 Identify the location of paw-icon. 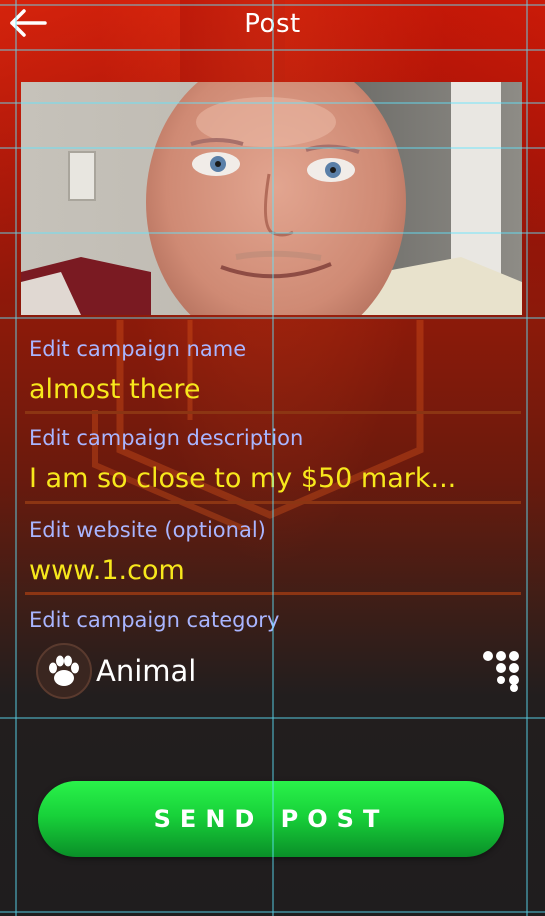
(64, 671).